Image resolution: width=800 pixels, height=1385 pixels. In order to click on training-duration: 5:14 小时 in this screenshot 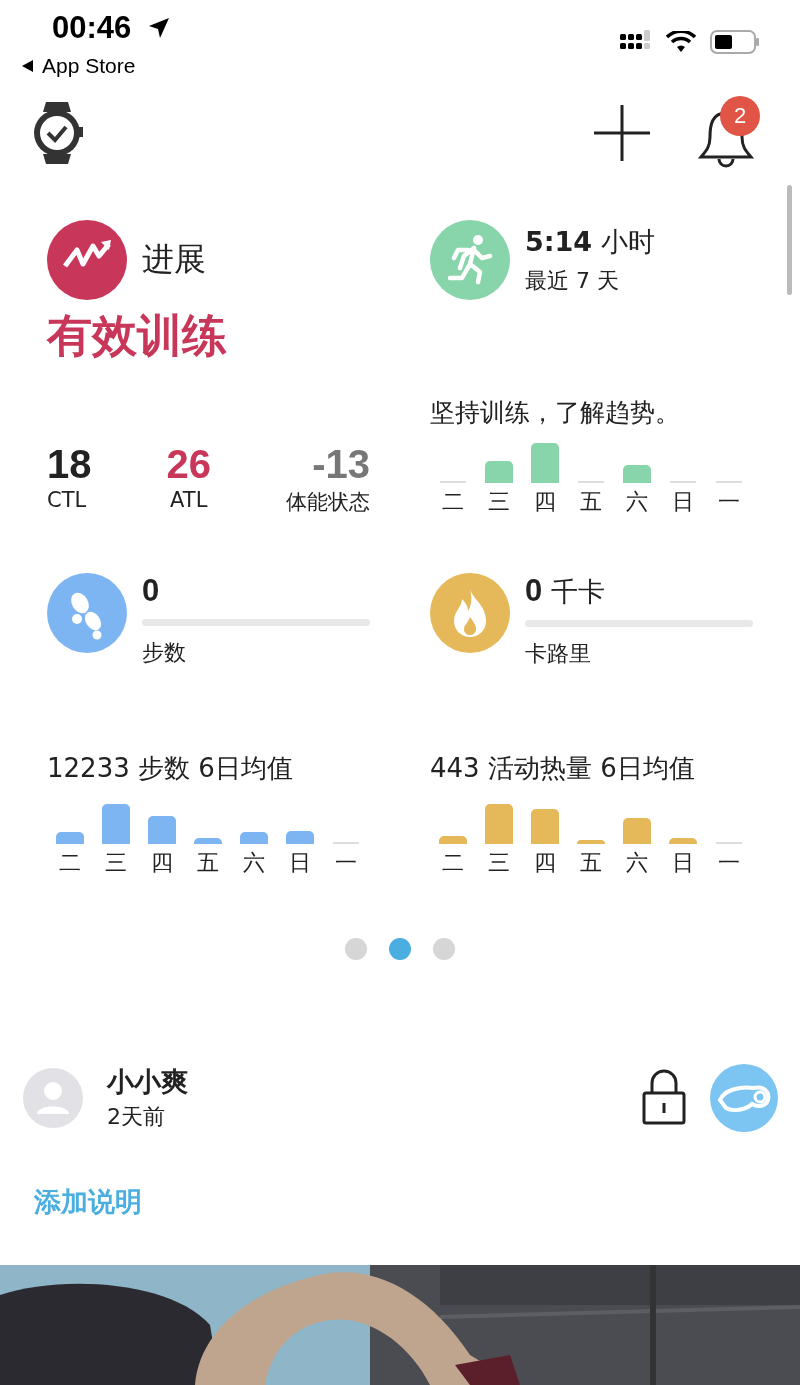, I will do `click(590, 242)`.